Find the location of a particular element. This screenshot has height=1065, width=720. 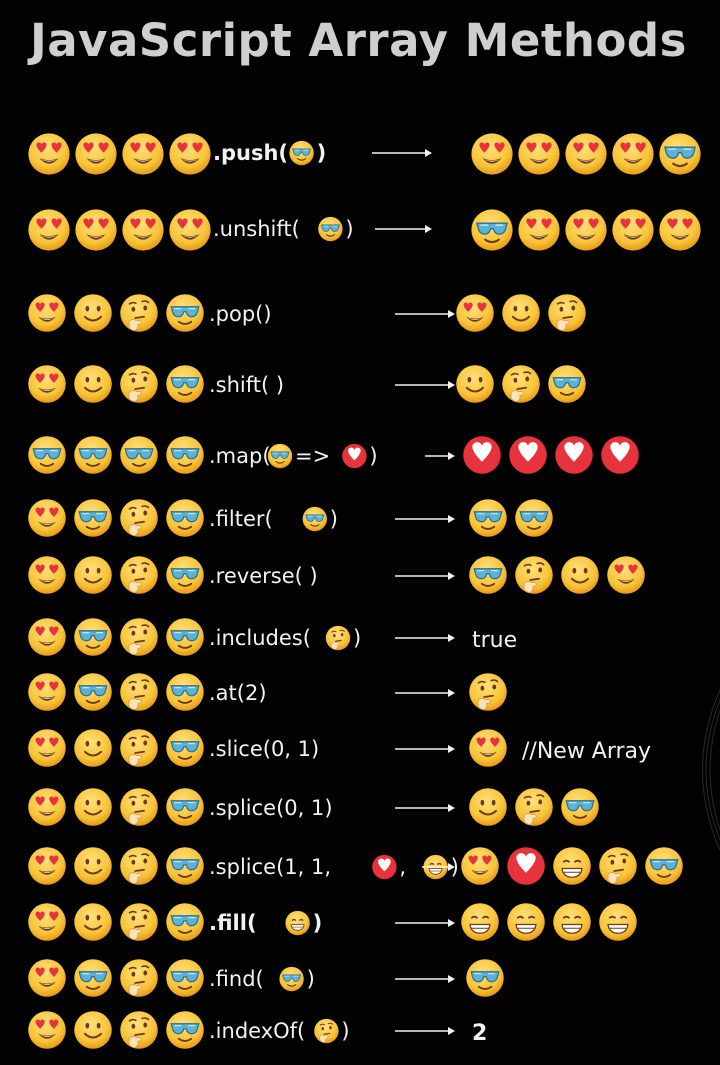

method-row: .map( => ) is located at coordinates (360, 460).